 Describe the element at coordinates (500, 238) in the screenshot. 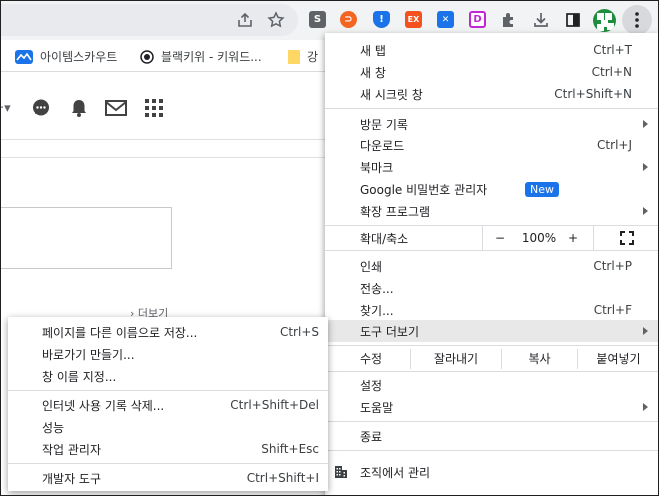

I see `zoom-out-button: −` at that location.